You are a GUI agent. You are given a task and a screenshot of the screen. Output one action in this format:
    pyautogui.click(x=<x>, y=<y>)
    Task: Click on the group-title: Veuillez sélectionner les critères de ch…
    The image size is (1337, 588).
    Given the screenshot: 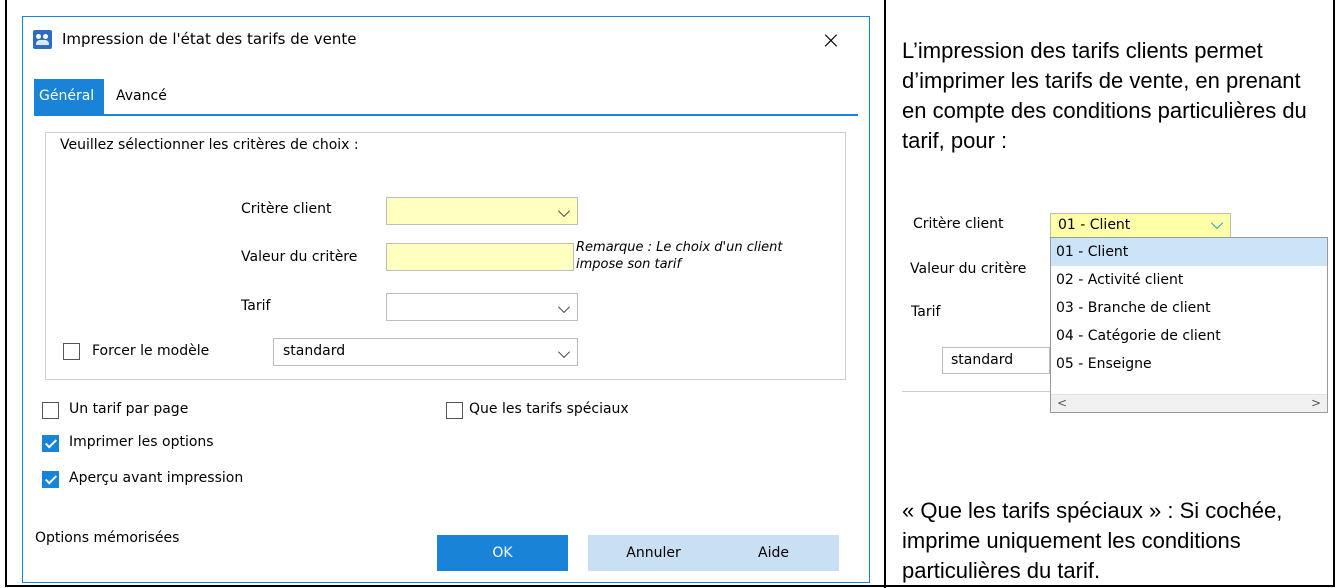 What is the action you would take?
    pyautogui.click(x=209, y=145)
    